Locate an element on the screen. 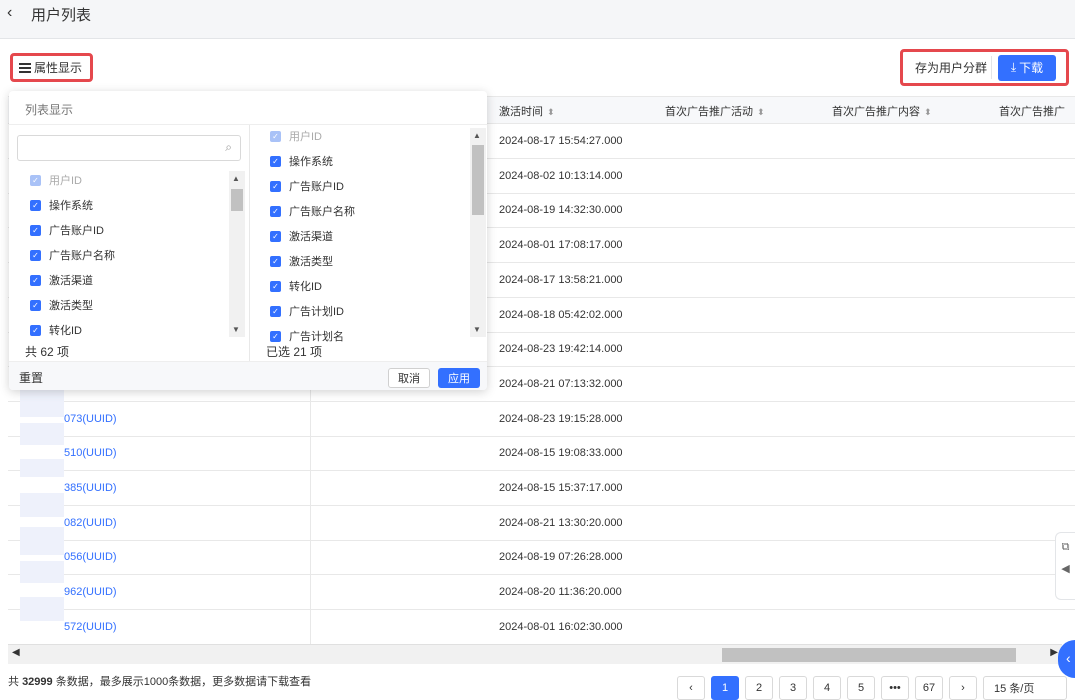 This screenshot has height=700, width=1075. user-id-link: 073(UUID) is located at coordinates (90, 419).